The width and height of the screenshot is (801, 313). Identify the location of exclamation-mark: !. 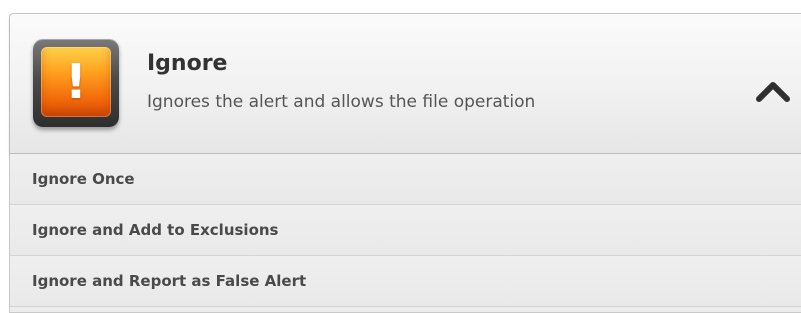
(76, 82).